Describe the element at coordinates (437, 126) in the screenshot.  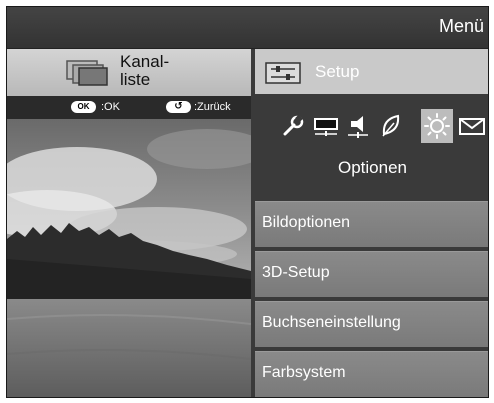
I see `sun-icon` at that location.